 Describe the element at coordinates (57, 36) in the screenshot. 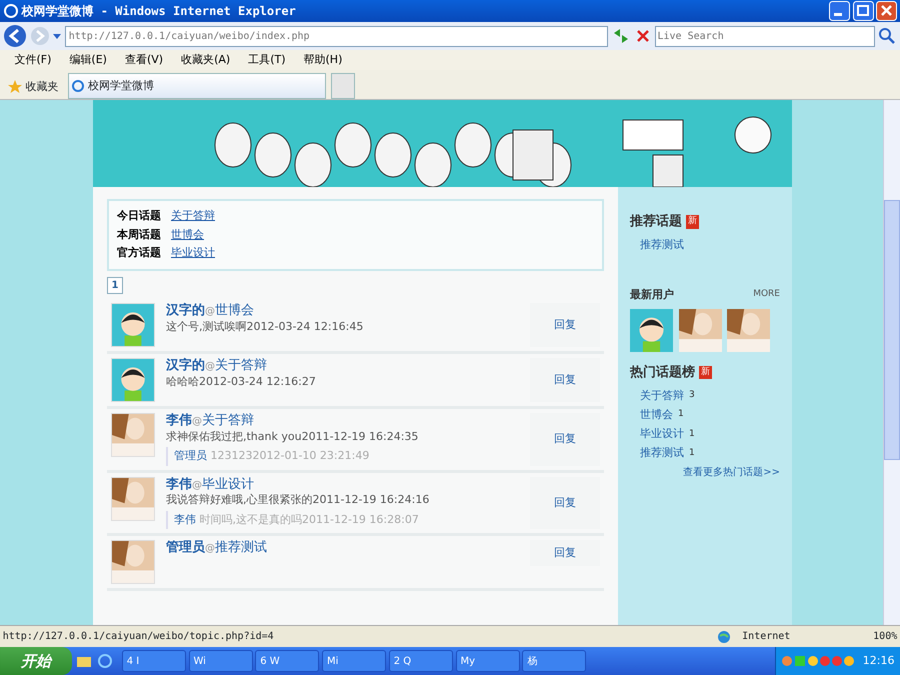

I see `dropdown-icon` at that location.